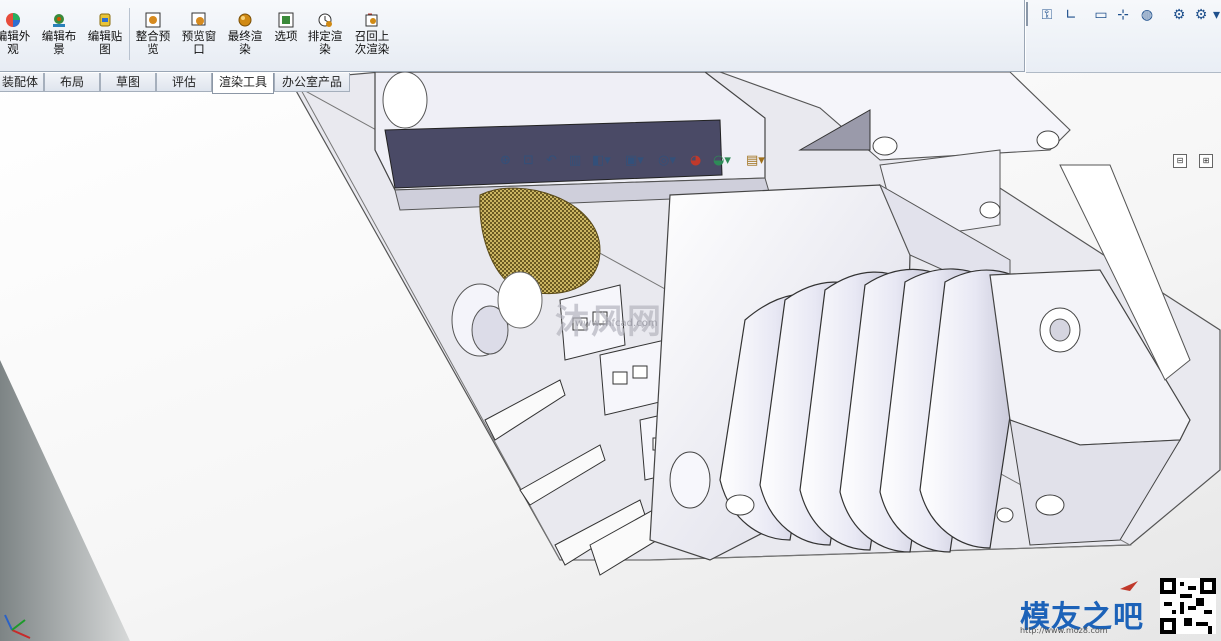 Image resolution: width=1221 pixels, height=641 pixels. What do you see at coordinates (153, 20) in the screenshot?
I see `integrated-preview-icon` at bounding box center [153, 20].